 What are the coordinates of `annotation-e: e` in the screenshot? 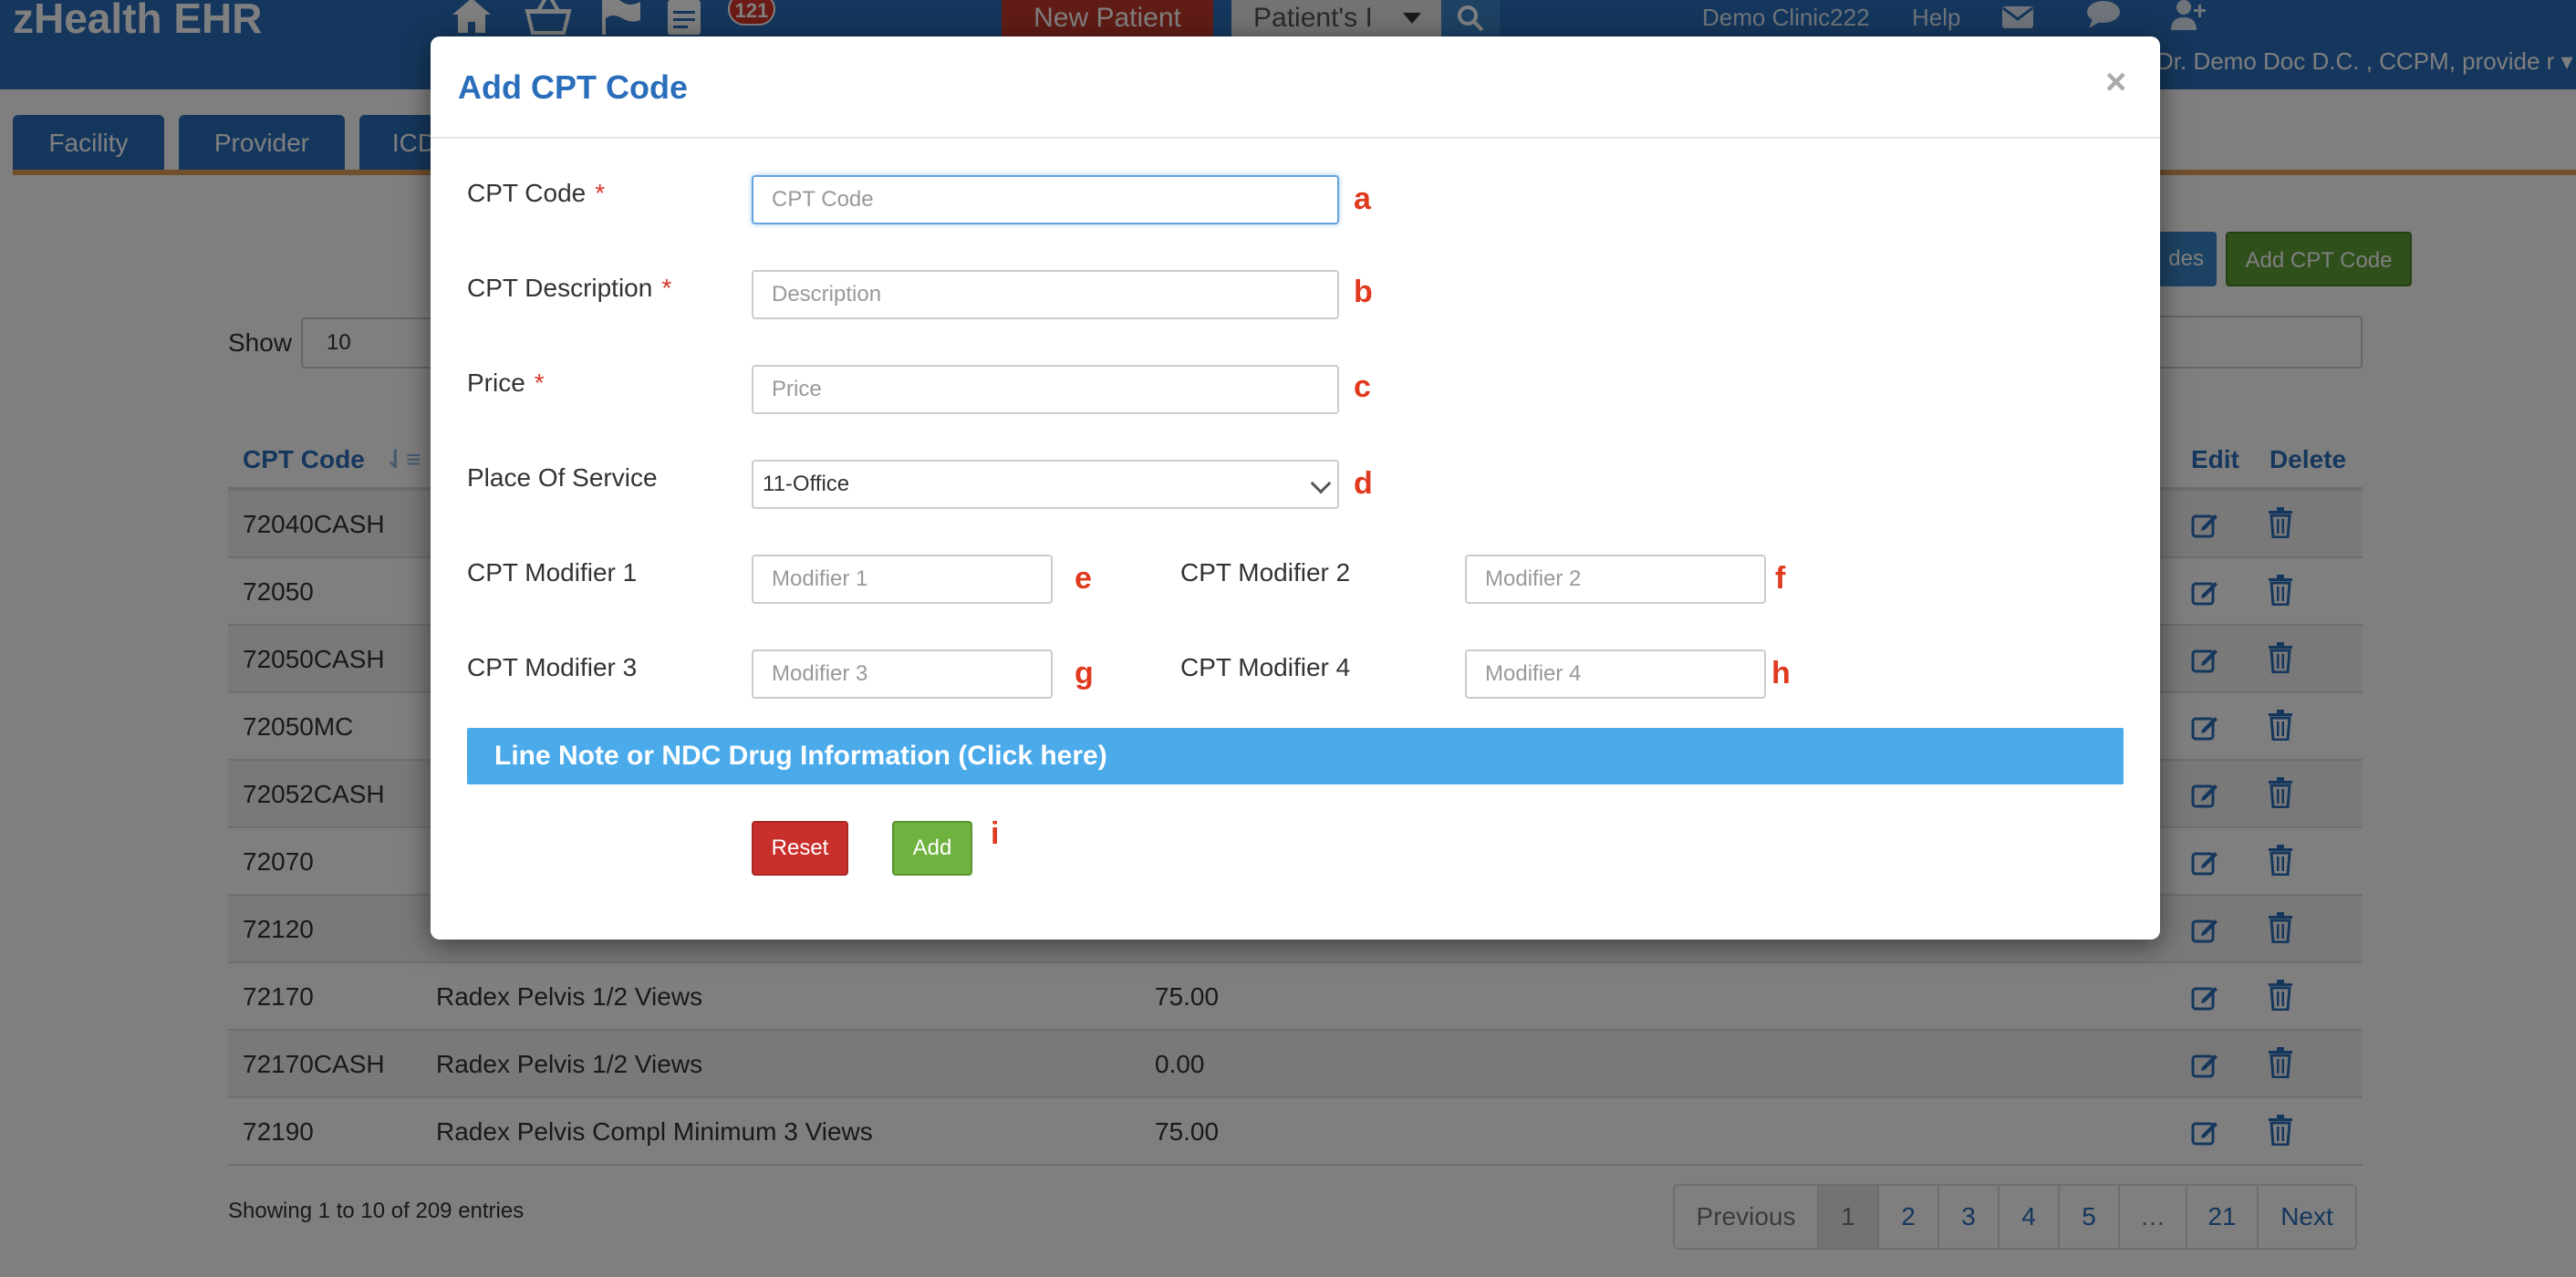 It's located at (1083, 578).